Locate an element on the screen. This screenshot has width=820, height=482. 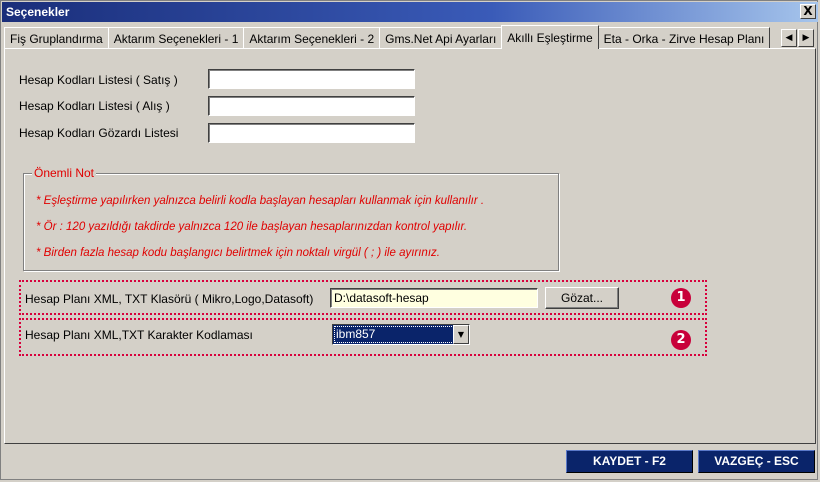
chevron-down-icon: ▼ is located at coordinates (461, 334).